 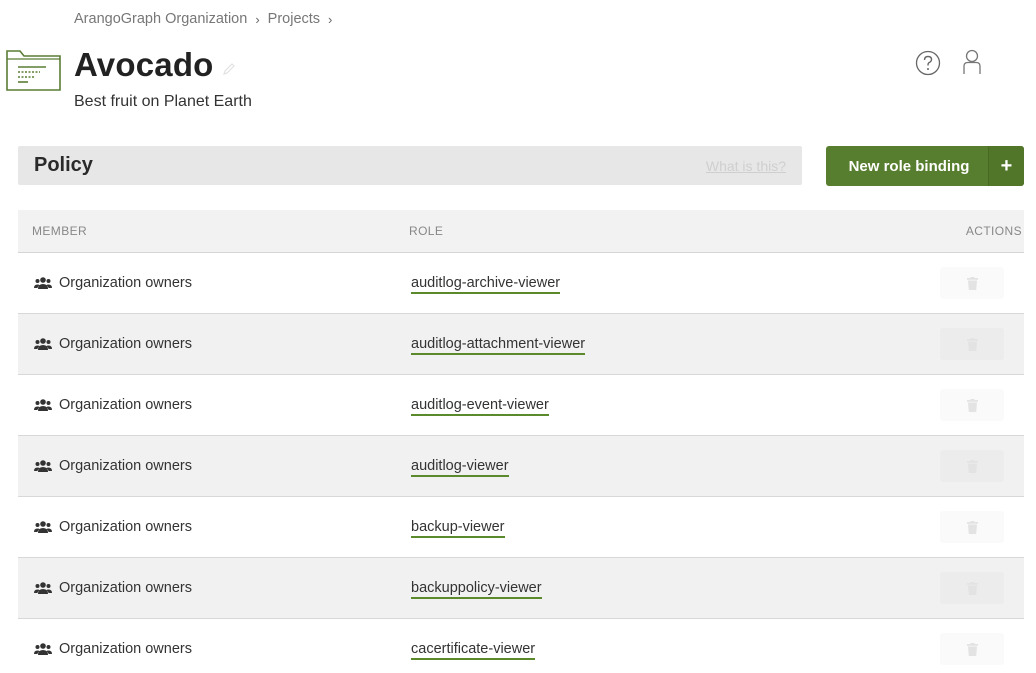 What do you see at coordinates (486, 284) in the screenshot?
I see `role-link: auditlog-archive-viewer` at bounding box center [486, 284].